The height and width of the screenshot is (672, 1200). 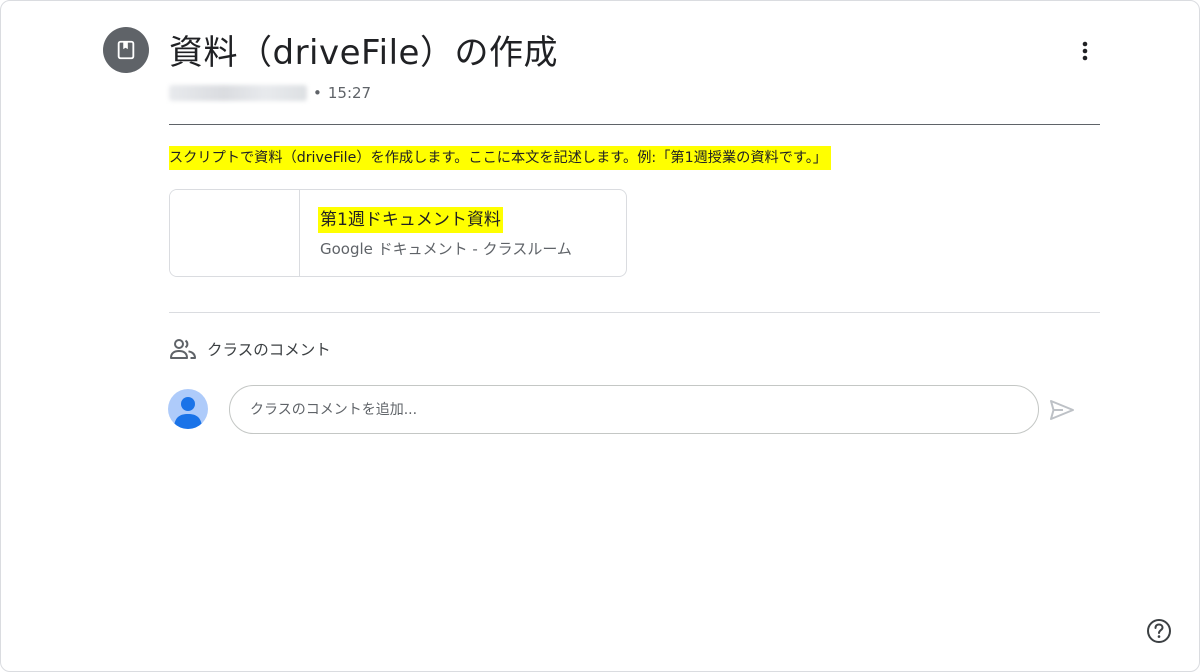 I want to click on help-icon, so click(x=1159, y=631).